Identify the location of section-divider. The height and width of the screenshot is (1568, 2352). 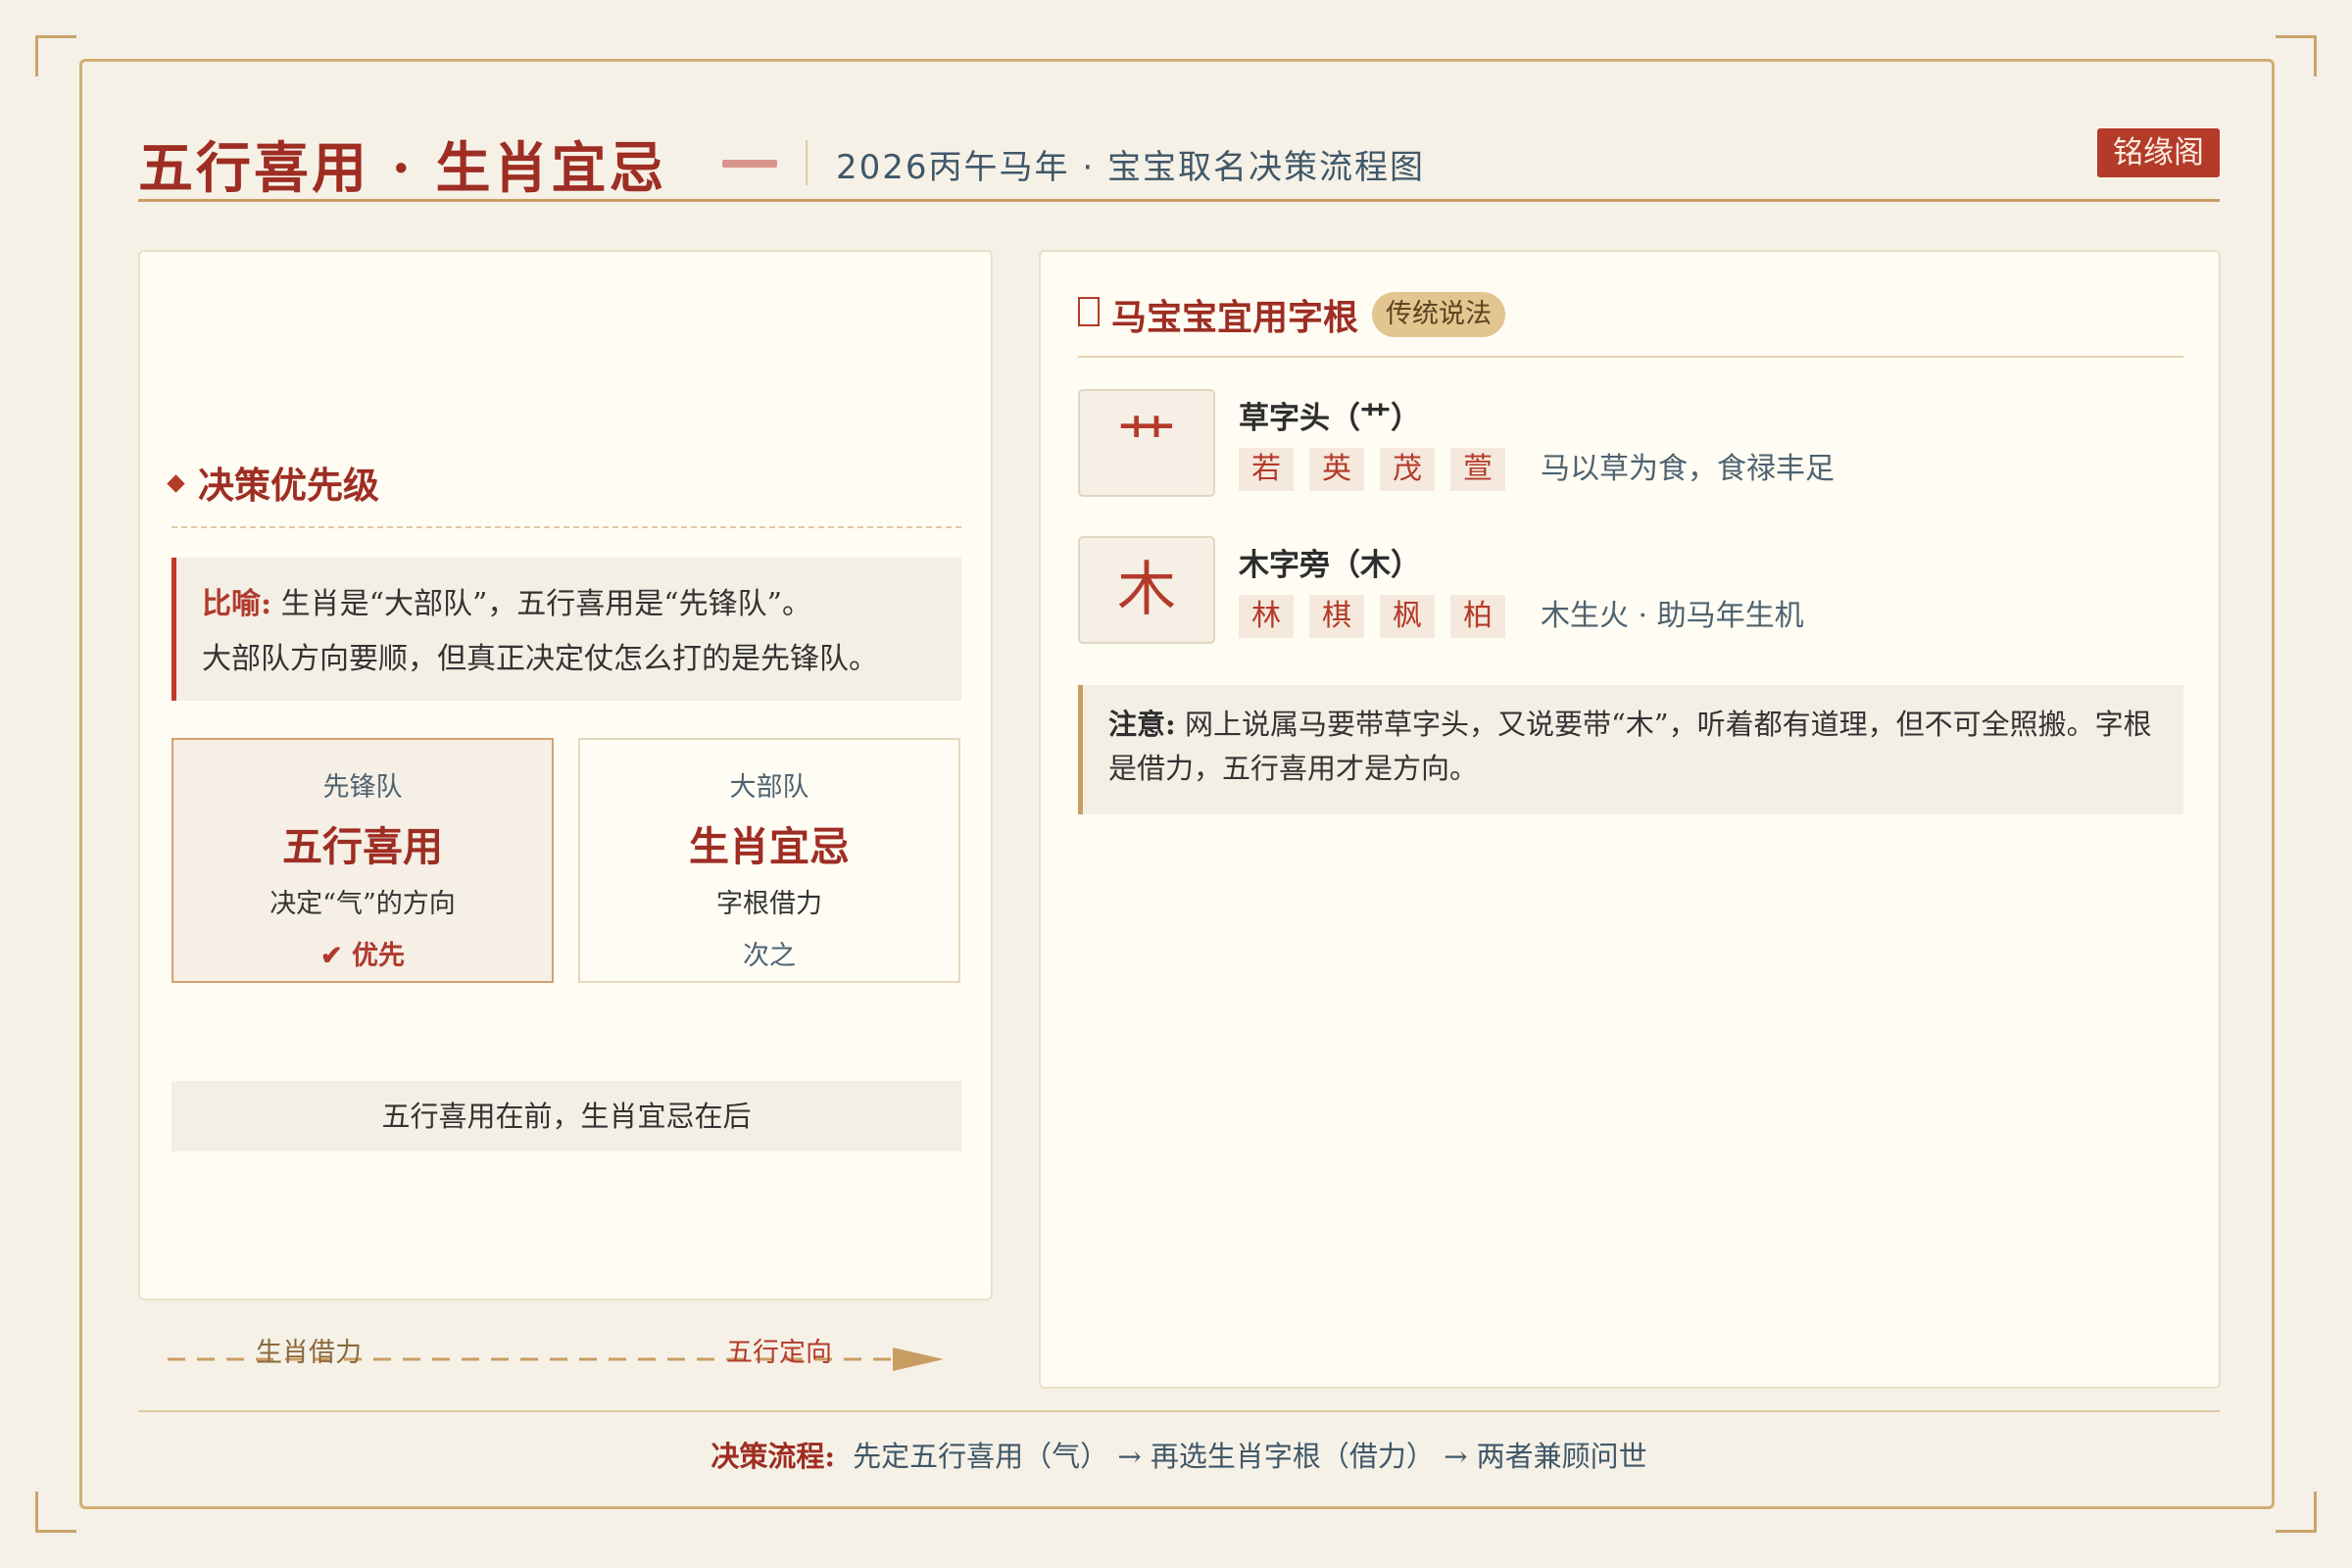
(566, 527).